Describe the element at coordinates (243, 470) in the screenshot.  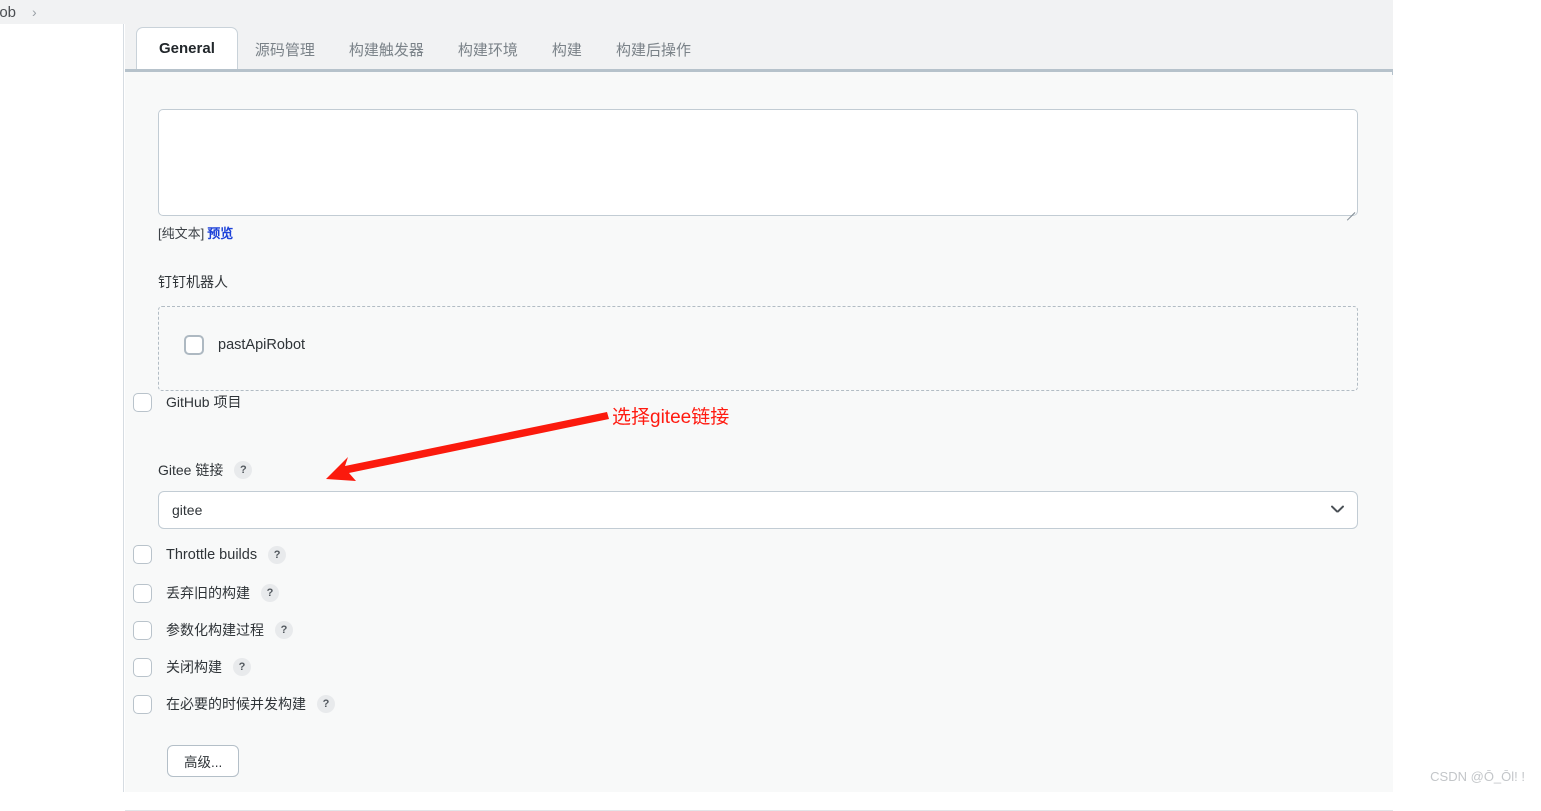
I see `gitee-help-icon: ?` at that location.